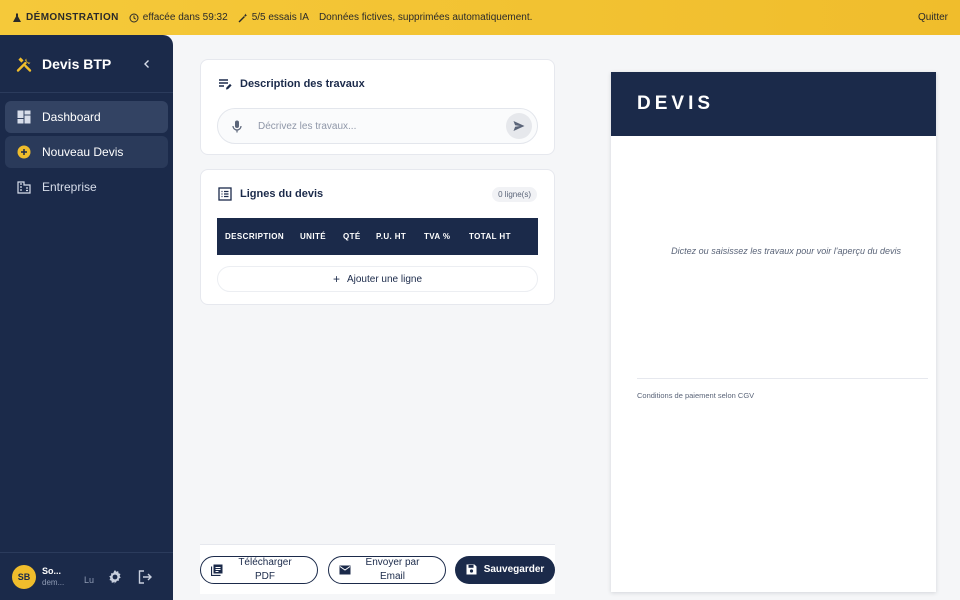 The height and width of the screenshot is (600, 960). I want to click on col-tva: TVA %, so click(437, 236).